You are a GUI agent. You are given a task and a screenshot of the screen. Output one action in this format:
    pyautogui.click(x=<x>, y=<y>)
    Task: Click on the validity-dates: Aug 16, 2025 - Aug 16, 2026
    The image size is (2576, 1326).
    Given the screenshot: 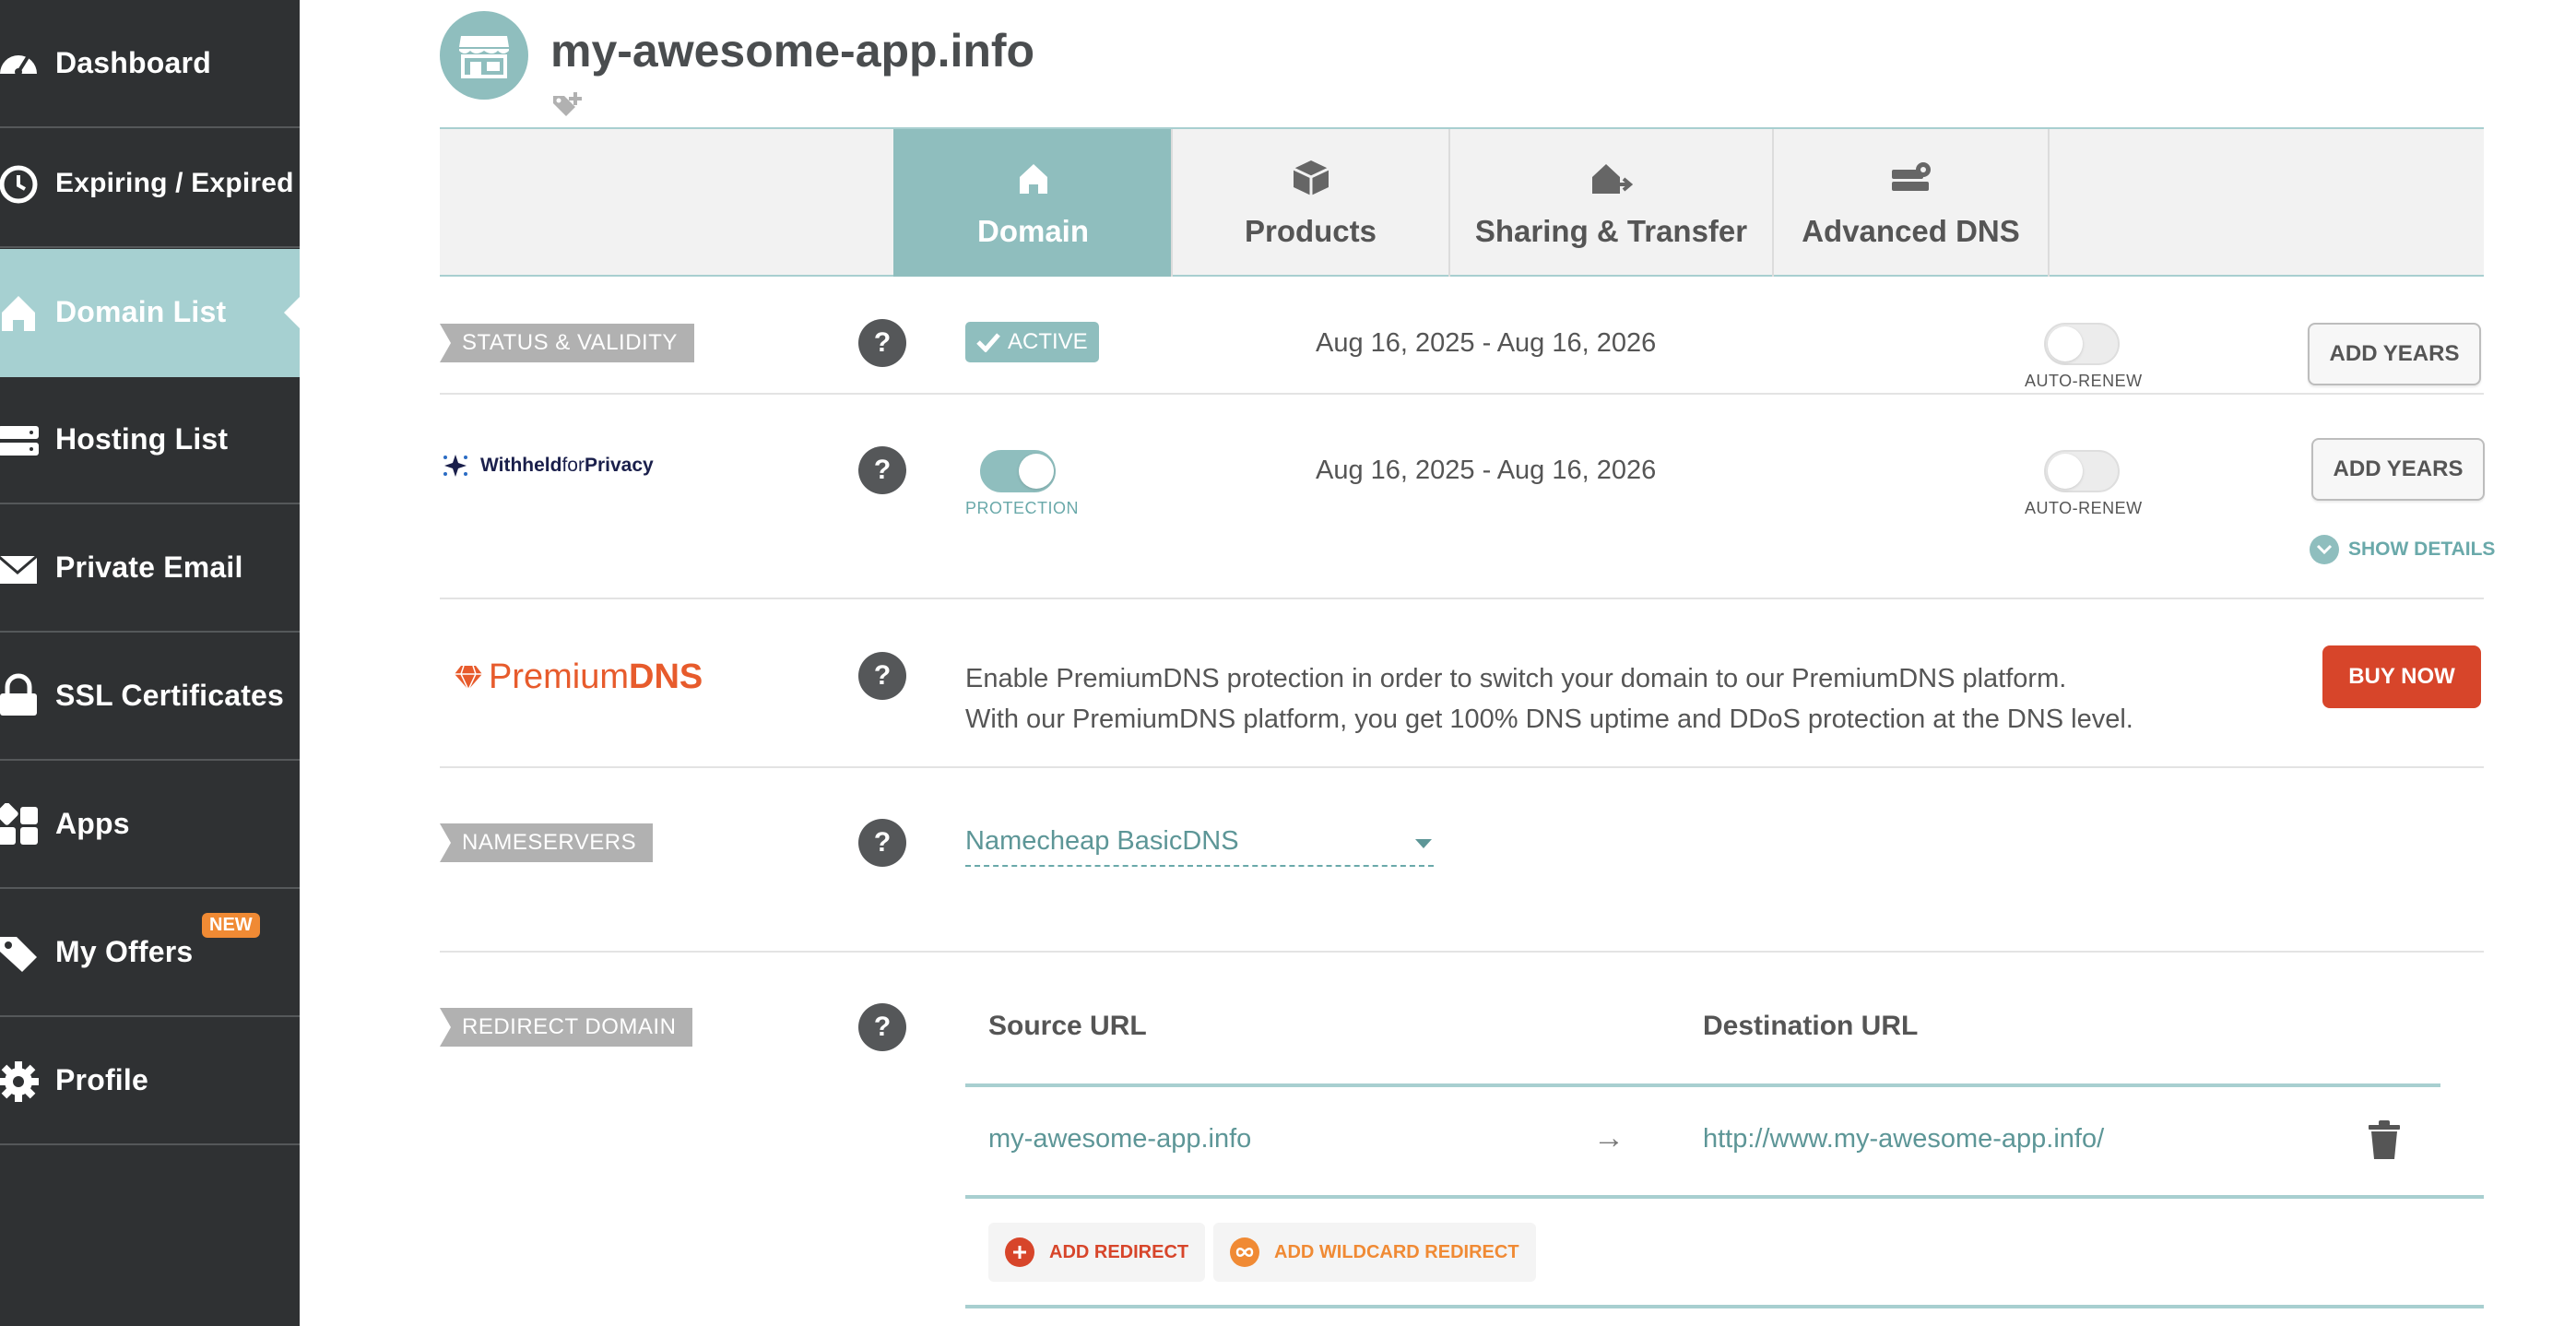 What is the action you would take?
    pyautogui.click(x=1486, y=343)
    